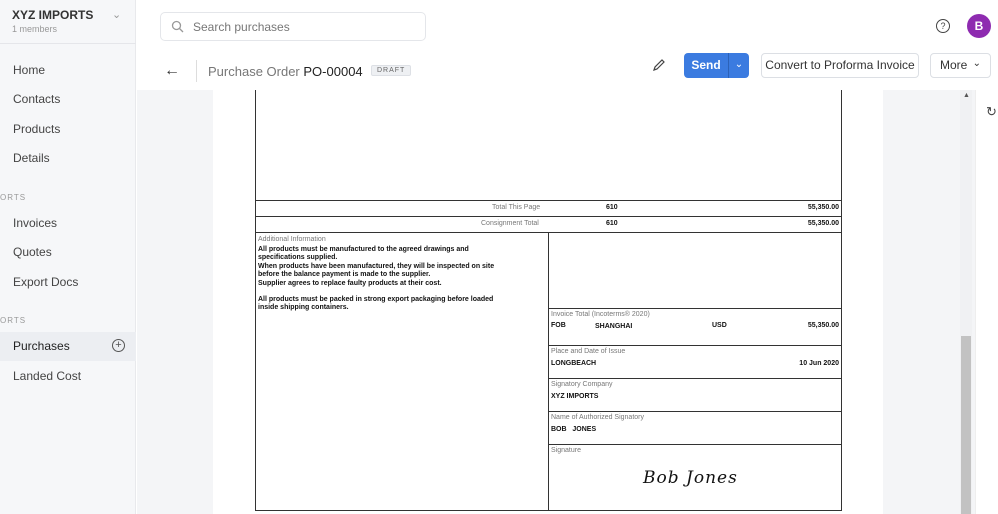 This screenshot has height=514, width=998. What do you see at coordinates (333, 71) in the screenshot?
I see `doc-number: PO-00004` at bounding box center [333, 71].